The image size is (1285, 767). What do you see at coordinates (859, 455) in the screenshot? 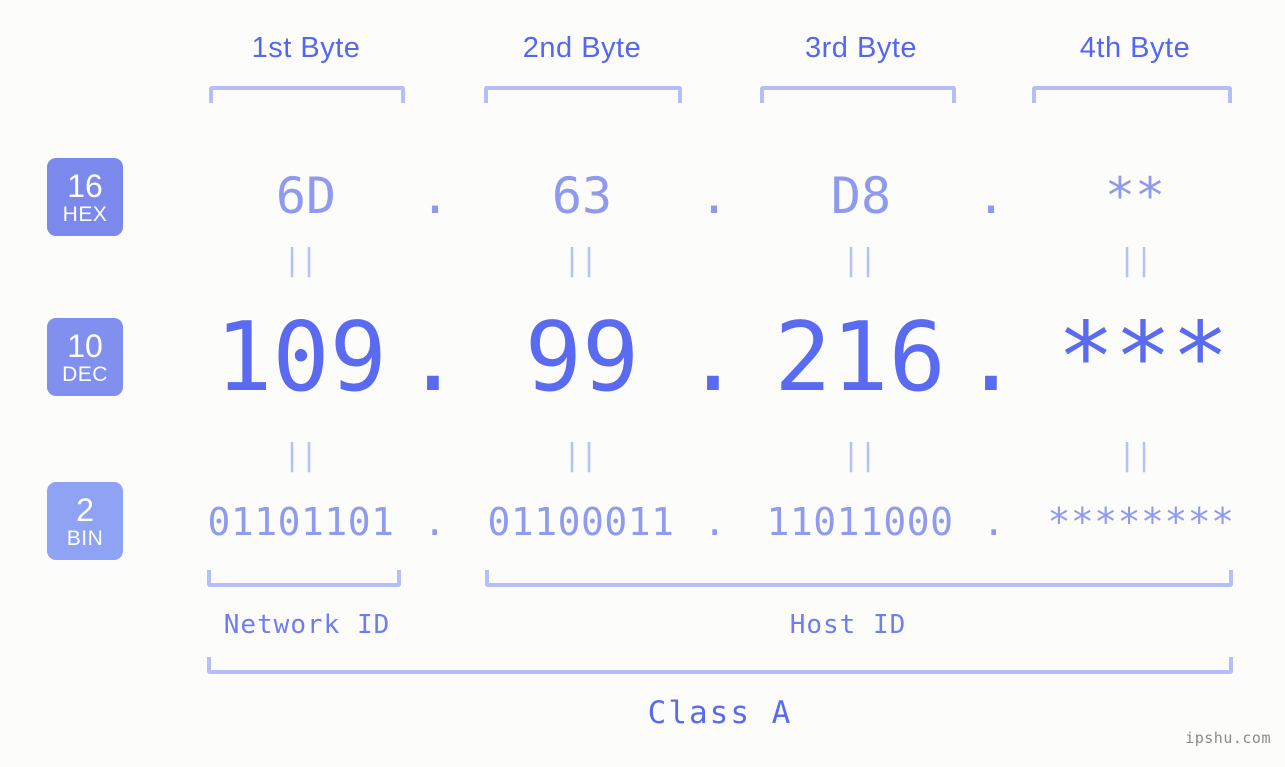
I see `equality-mark-7: ||` at bounding box center [859, 455].